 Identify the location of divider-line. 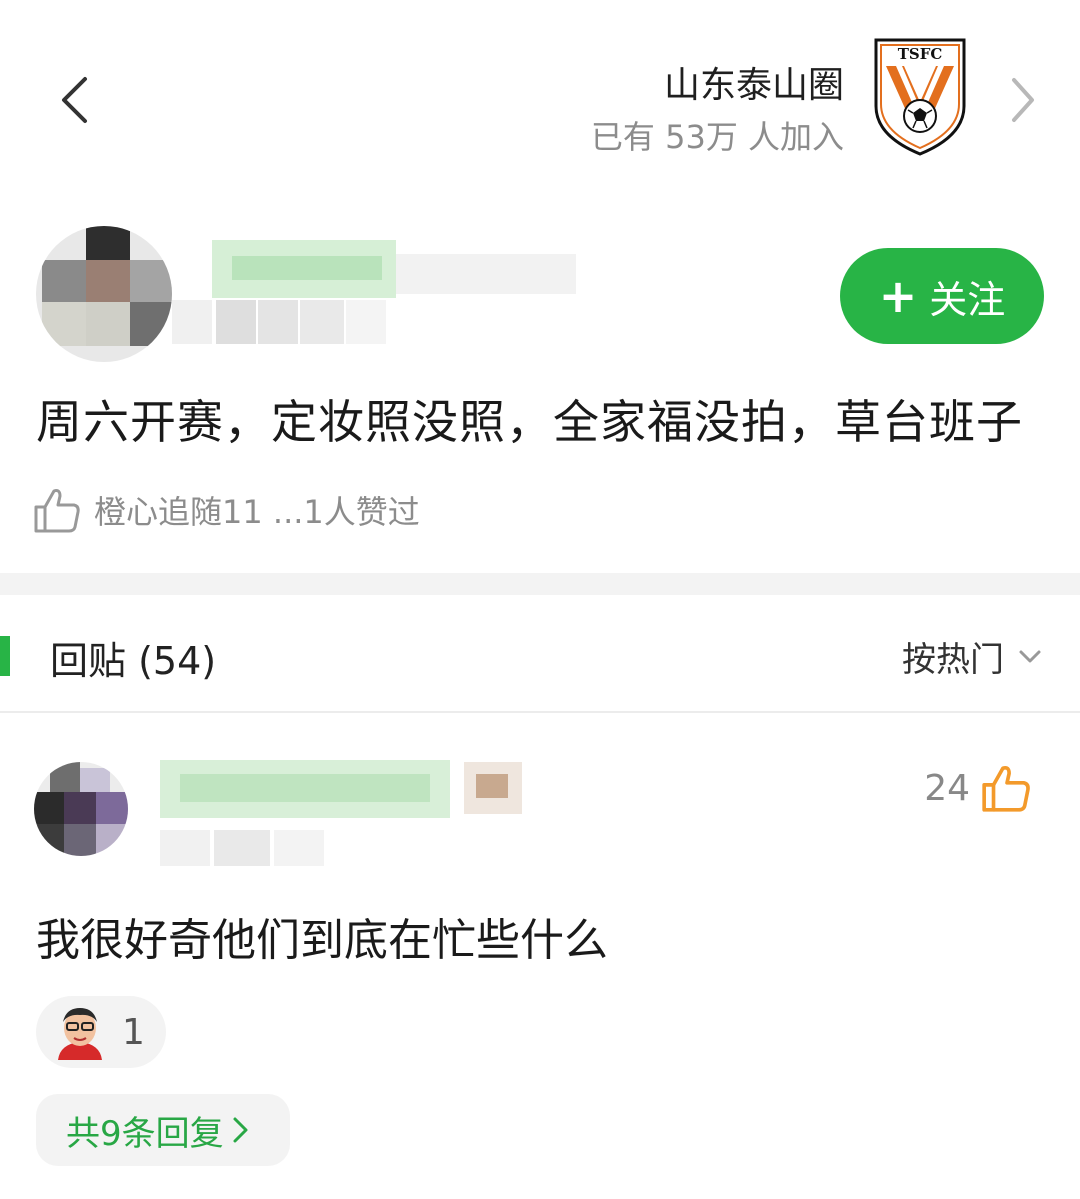
(540, 712).